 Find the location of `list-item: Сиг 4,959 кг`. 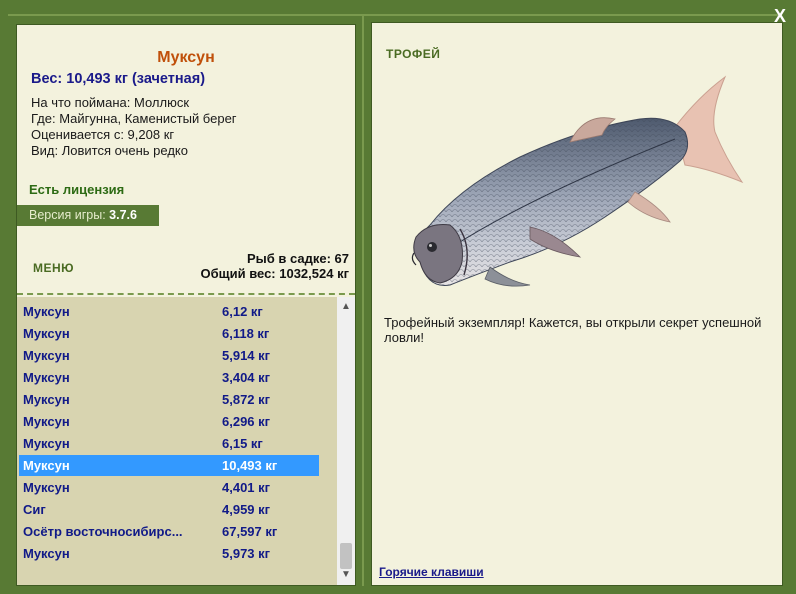

list-item: Сиг 4,959 кг is located at coordinates (169, 509).